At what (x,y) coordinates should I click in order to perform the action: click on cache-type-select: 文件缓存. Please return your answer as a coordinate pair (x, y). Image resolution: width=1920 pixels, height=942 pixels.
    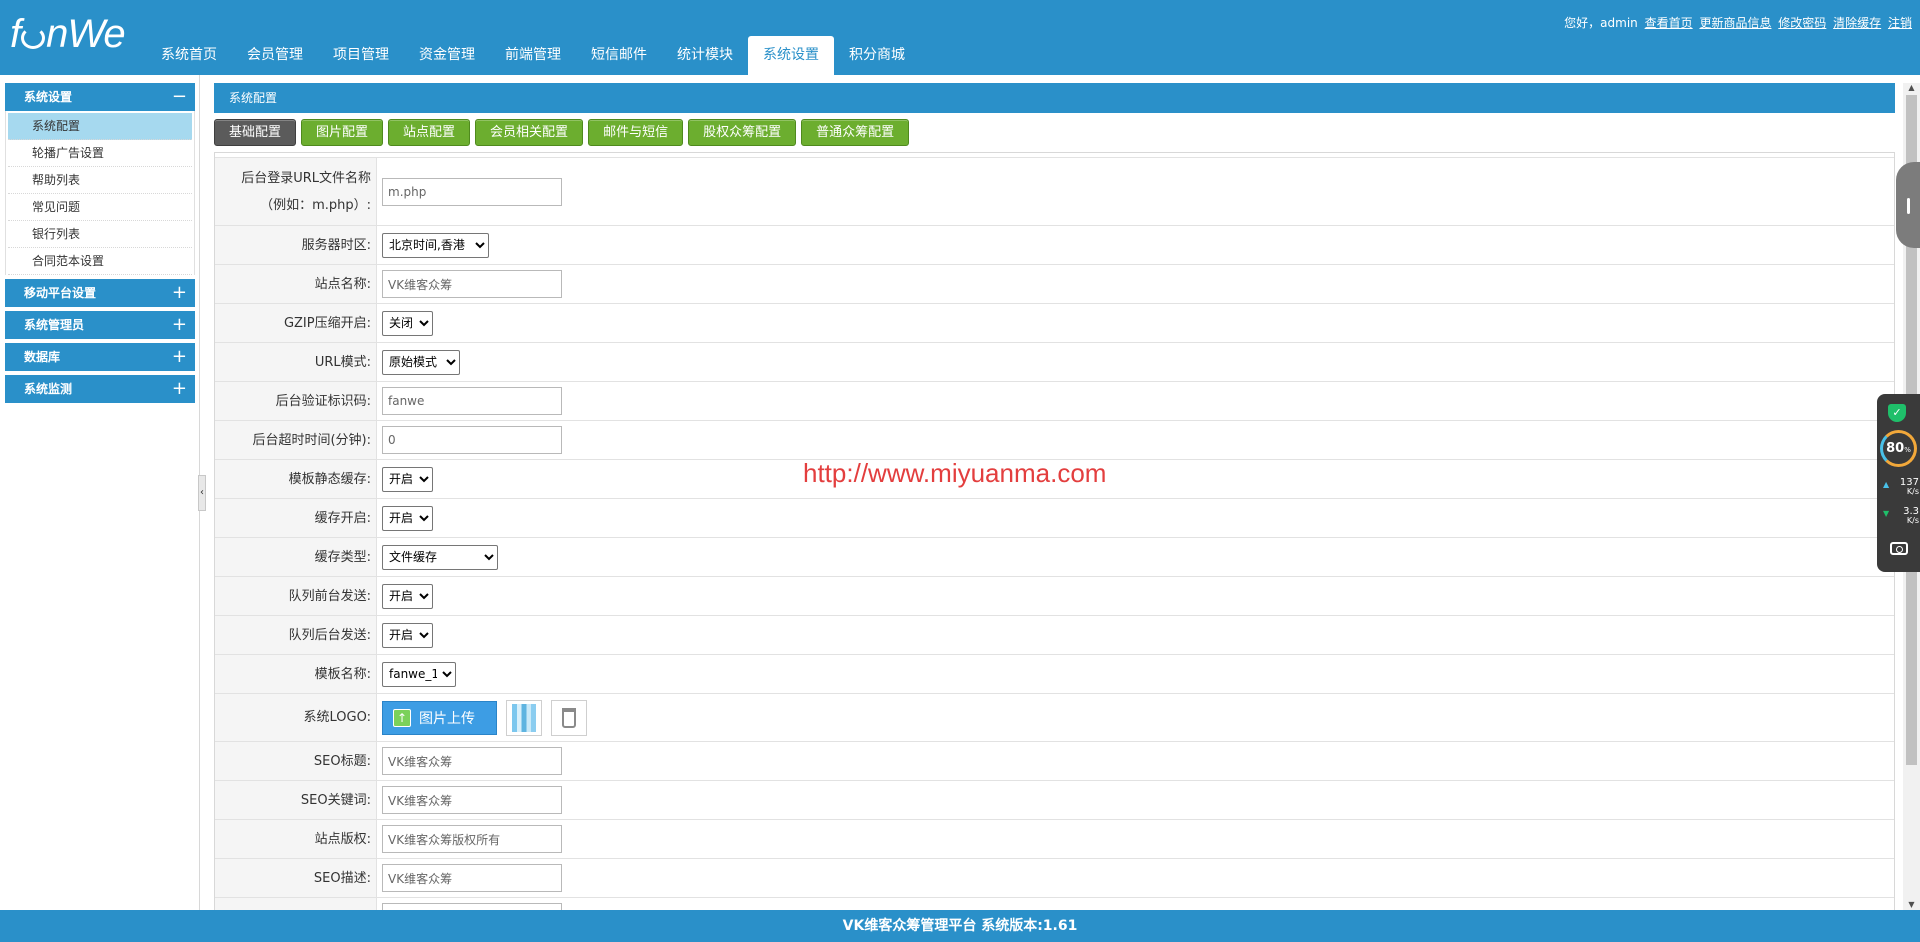
    Looking at the image, I should click on (440, 557).